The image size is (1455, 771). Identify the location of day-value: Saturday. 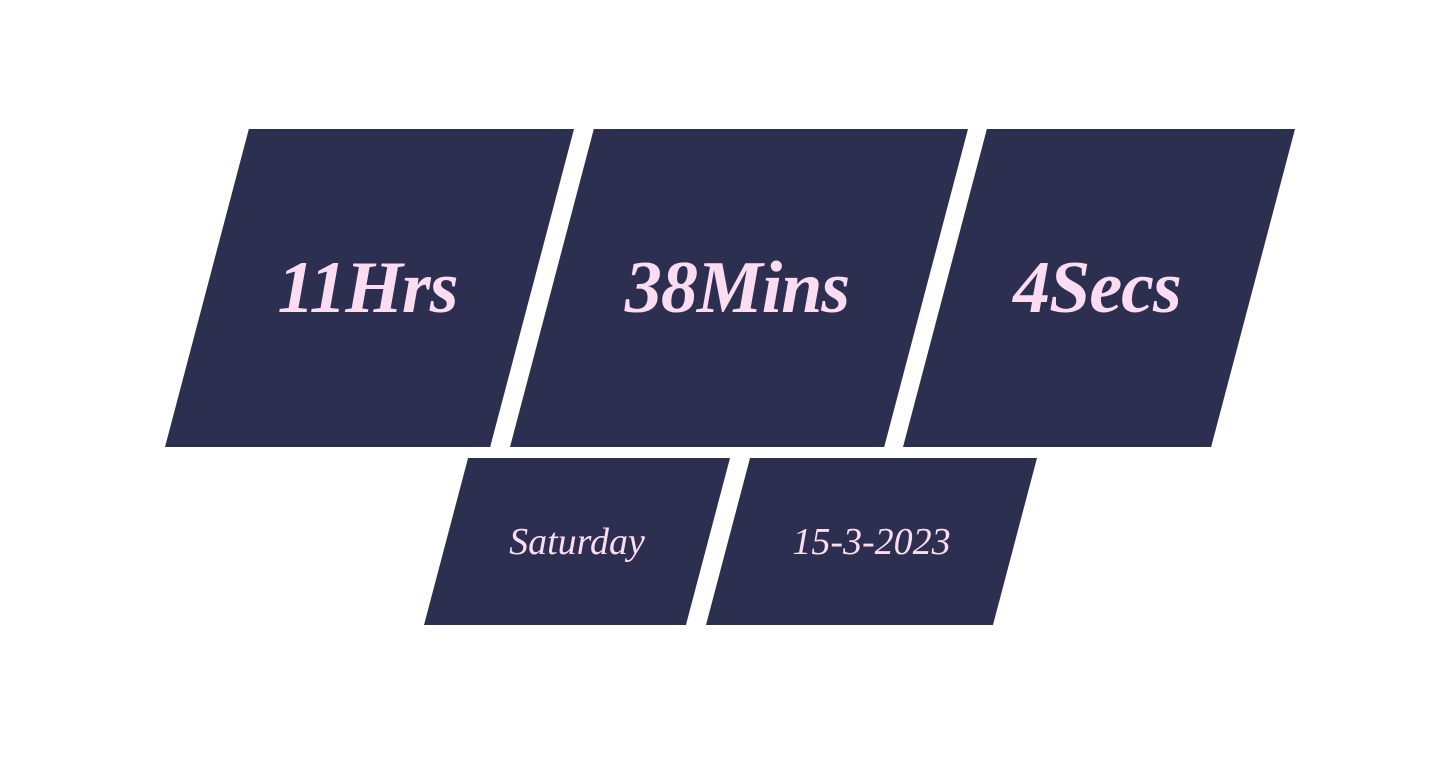
(577, 541).